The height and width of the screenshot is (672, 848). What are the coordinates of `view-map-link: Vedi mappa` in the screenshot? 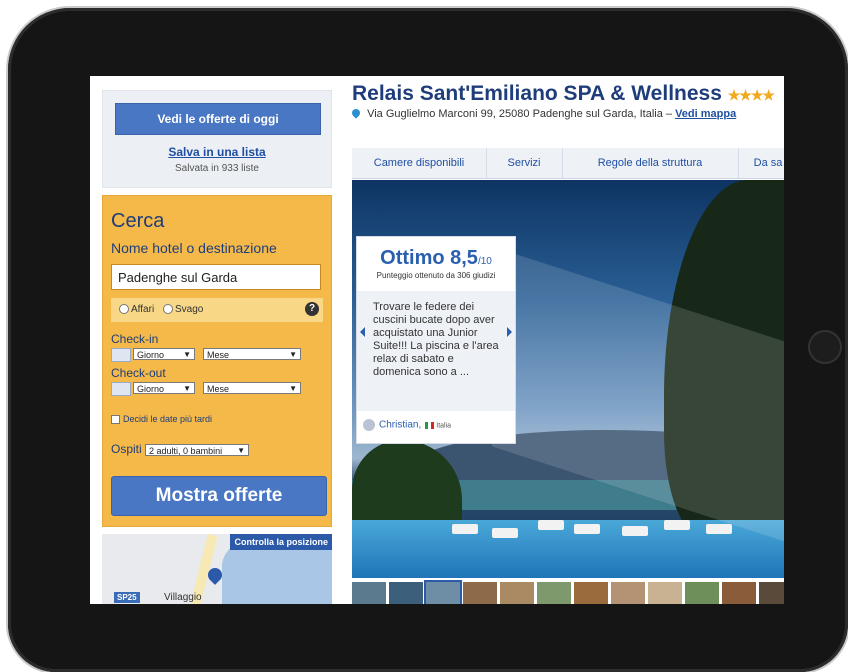 It's located at (705, 114).